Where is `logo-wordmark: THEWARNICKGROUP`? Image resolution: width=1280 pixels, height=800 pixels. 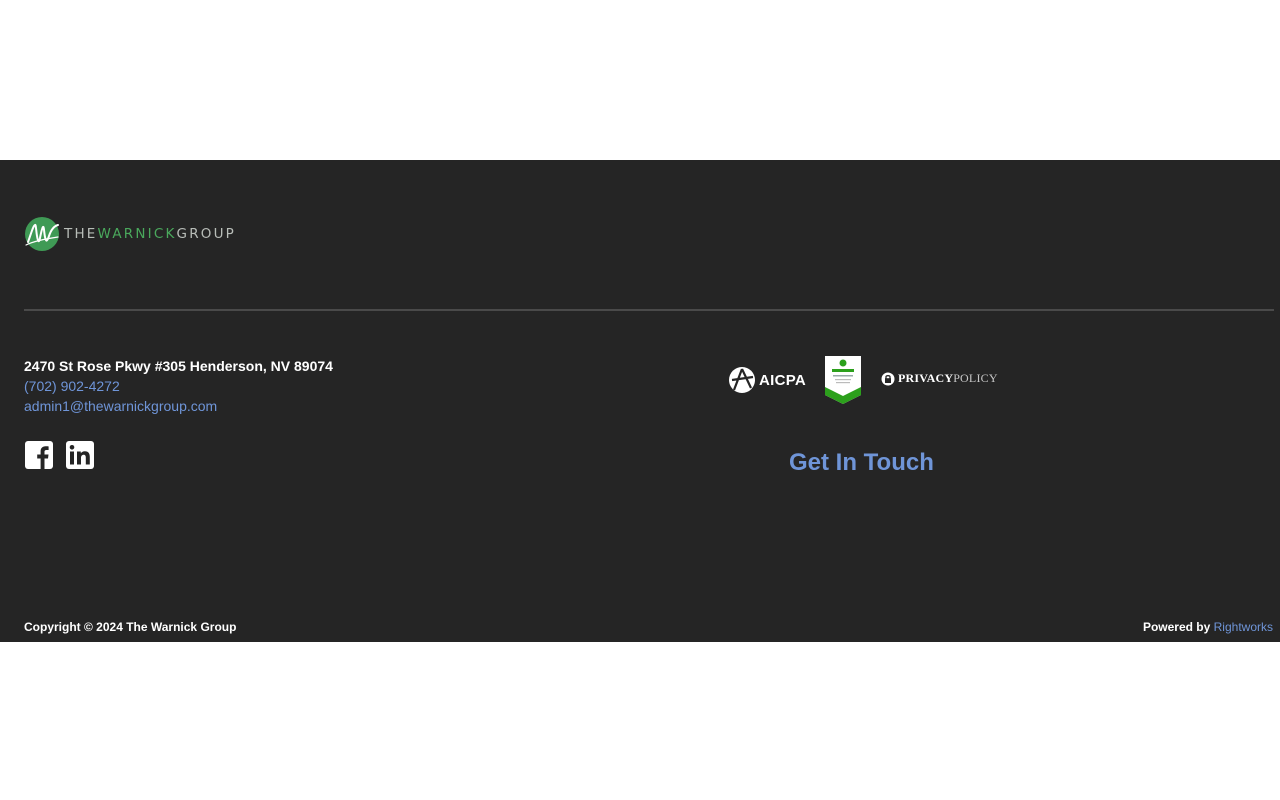
logo-wordmark: THEWARNICKGROUP is located at coordinates (150, 234).